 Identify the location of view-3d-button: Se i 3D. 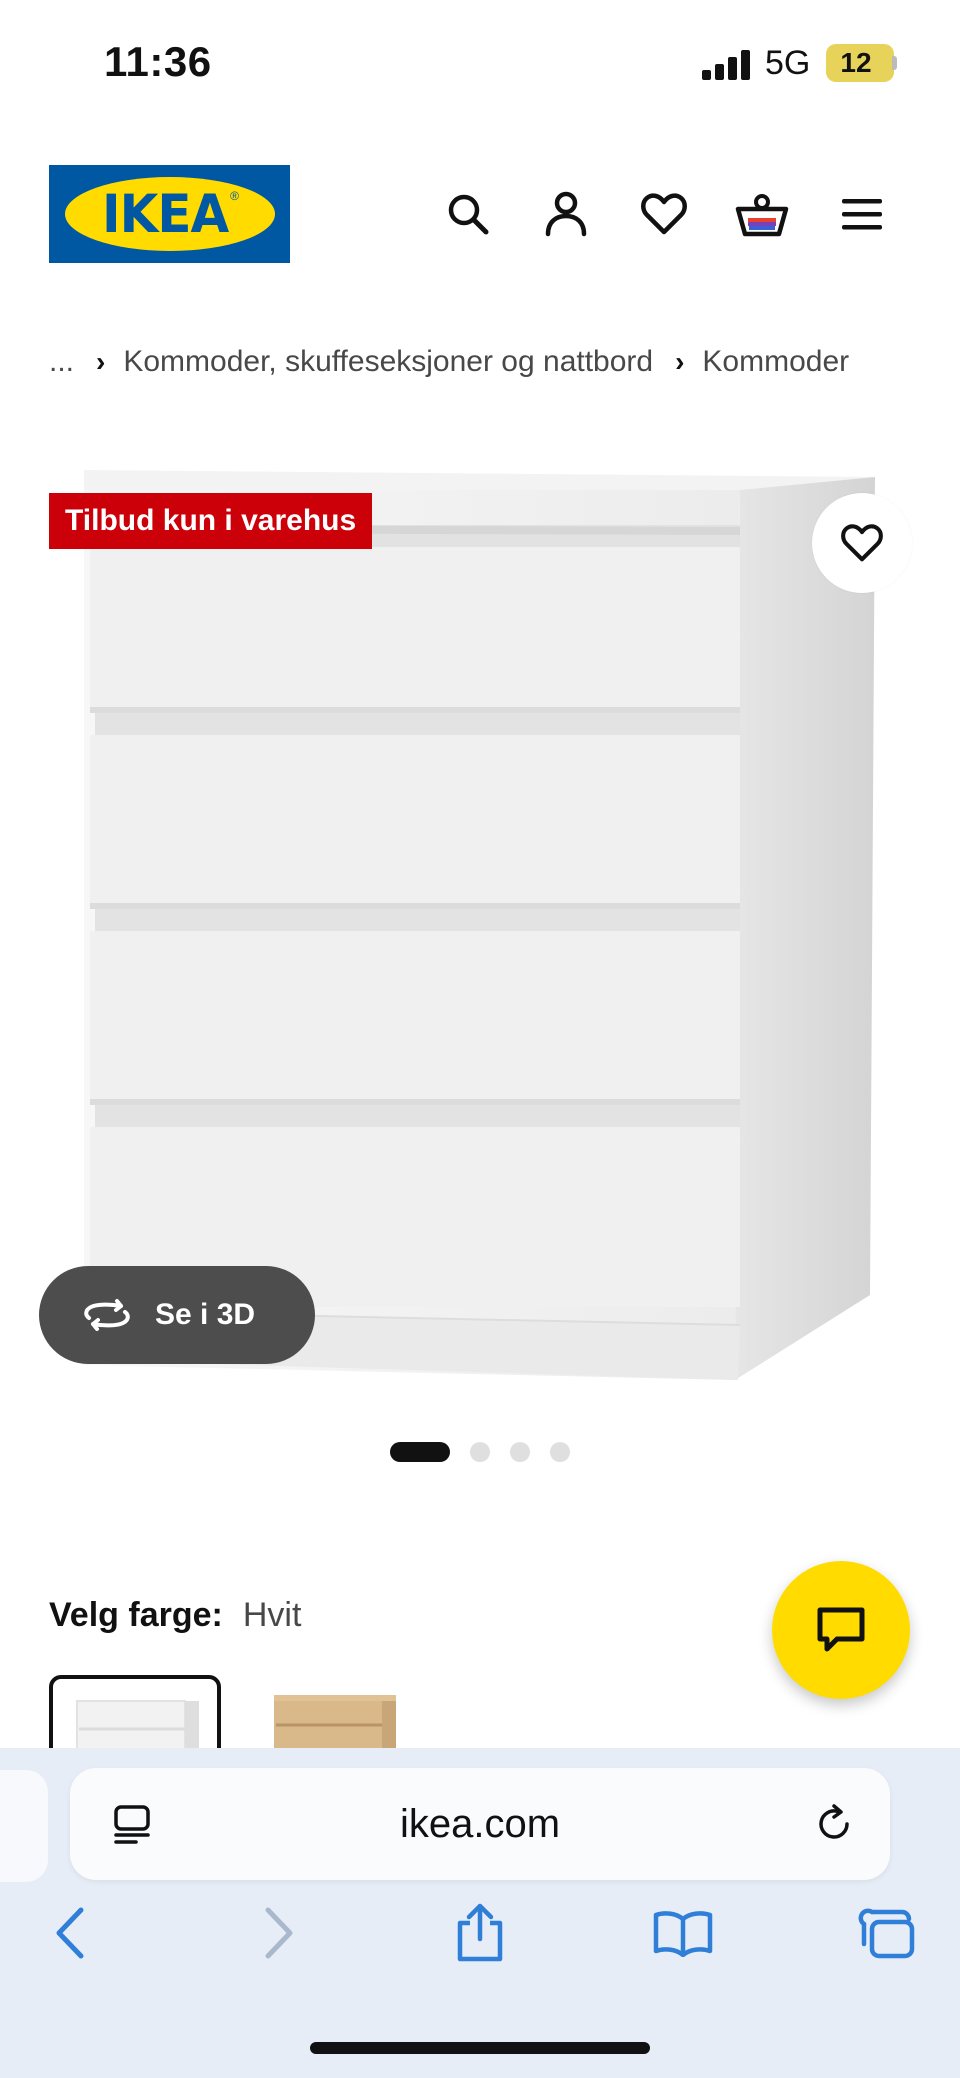
(177, 1315).